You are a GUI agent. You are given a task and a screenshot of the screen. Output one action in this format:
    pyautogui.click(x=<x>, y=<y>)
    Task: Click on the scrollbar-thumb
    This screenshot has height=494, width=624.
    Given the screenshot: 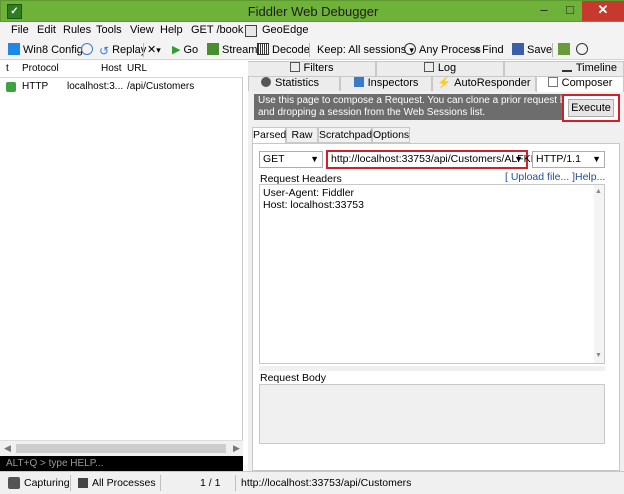 What is the action you would take?
    pyautogui.click(x=121, y=448)
    